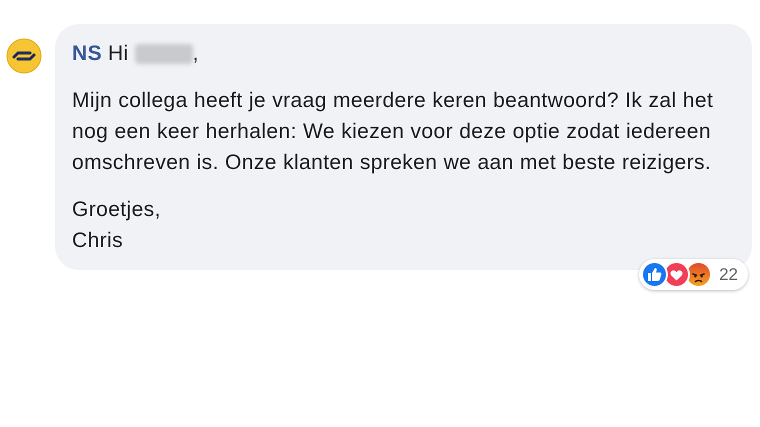 The height and width of the screenshot is (427, 760). I want to click on reaction-count: 22, so click(728, 275).